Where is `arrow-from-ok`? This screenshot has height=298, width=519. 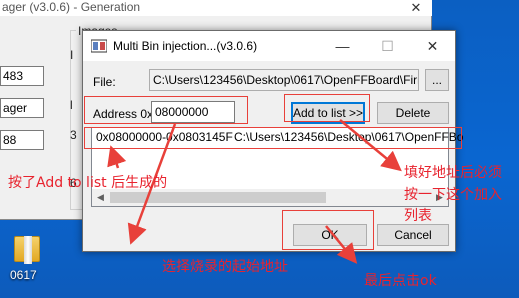
arrow-from-ok is located at coordinates (341, 244).